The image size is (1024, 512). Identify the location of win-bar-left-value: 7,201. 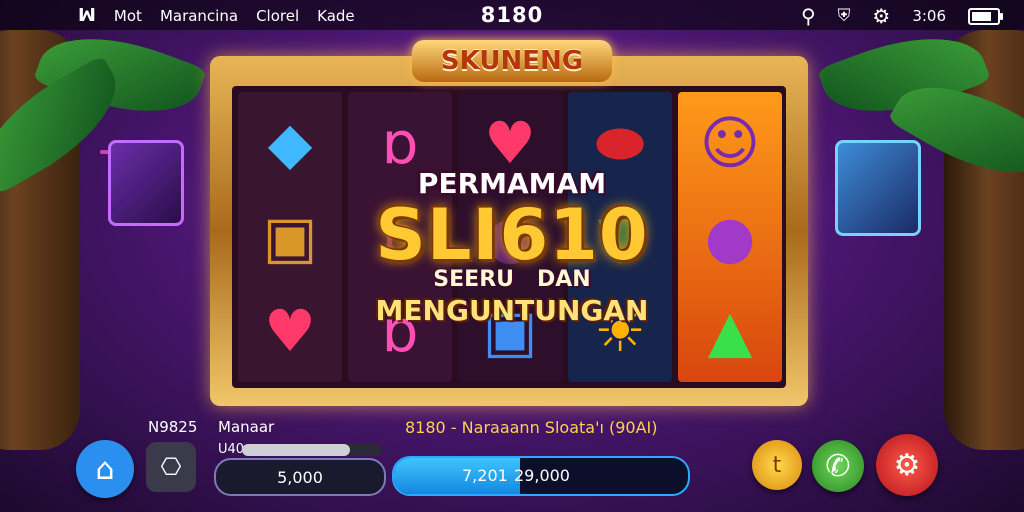
(485, 475).